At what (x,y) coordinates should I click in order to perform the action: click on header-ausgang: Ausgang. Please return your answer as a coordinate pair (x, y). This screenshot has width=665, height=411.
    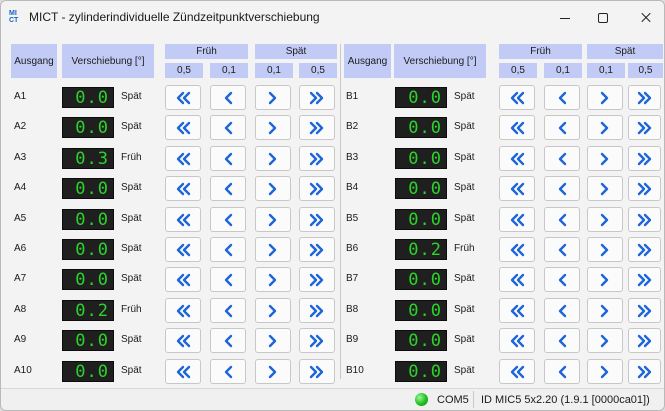
    Looking at the image, I should click on (34, 61).